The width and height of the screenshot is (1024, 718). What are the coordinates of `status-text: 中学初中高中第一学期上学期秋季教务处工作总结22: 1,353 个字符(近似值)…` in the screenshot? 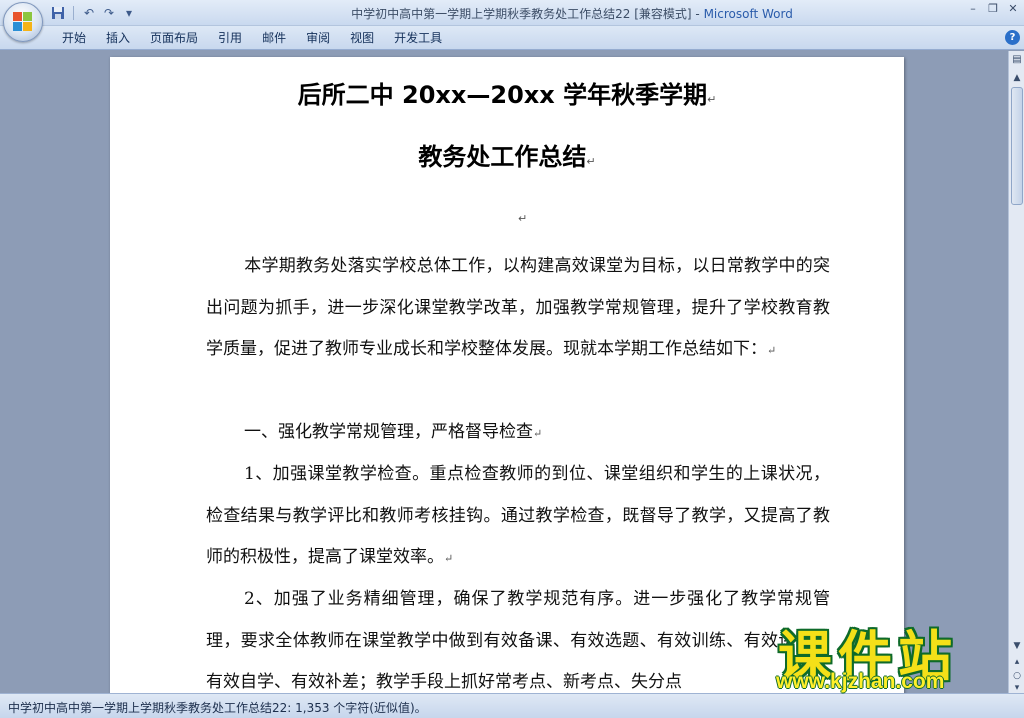 It's located at (217, 708).